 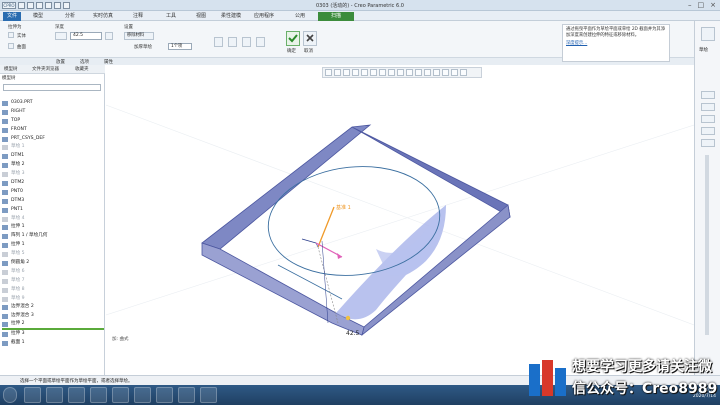 I want to click on close-icon: ×, so click(x=713, y=5).